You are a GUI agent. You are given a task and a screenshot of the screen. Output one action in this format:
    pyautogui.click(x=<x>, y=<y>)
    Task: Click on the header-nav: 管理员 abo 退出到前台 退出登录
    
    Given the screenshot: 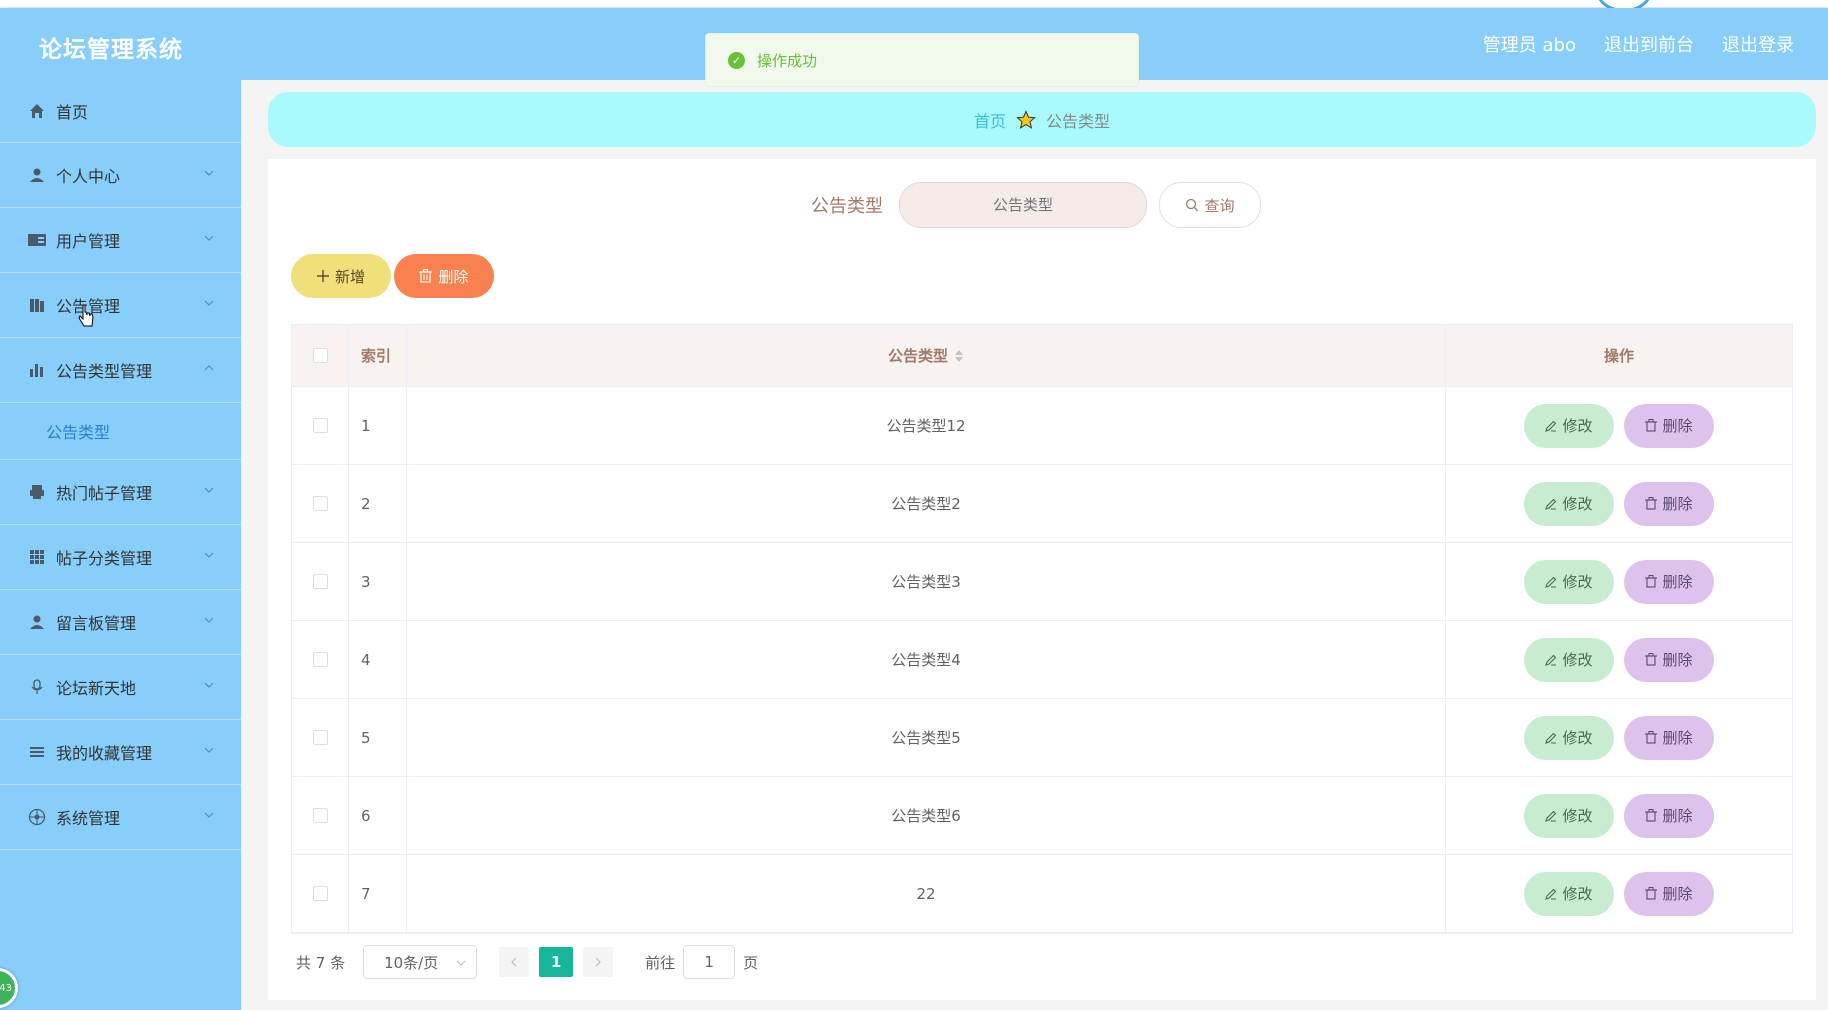 What is the action you would take?
    pyautogui.click(x=1638, y=44)
    